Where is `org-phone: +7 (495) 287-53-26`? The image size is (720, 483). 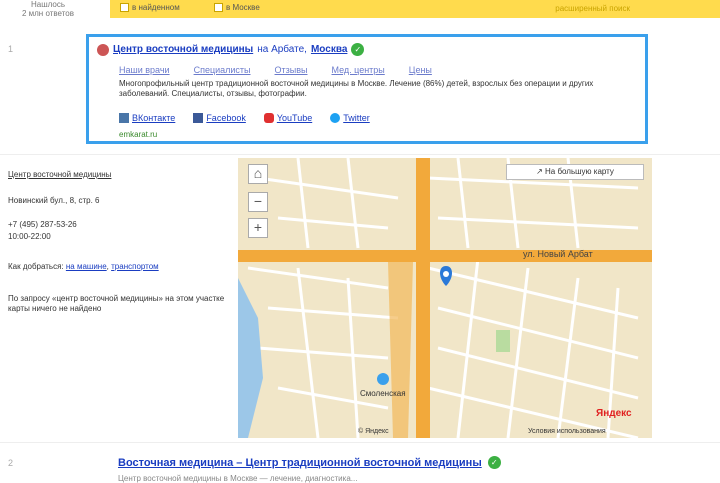 org-phone: +7 (495) 287-53-26 is located at coordinates (42, 224).